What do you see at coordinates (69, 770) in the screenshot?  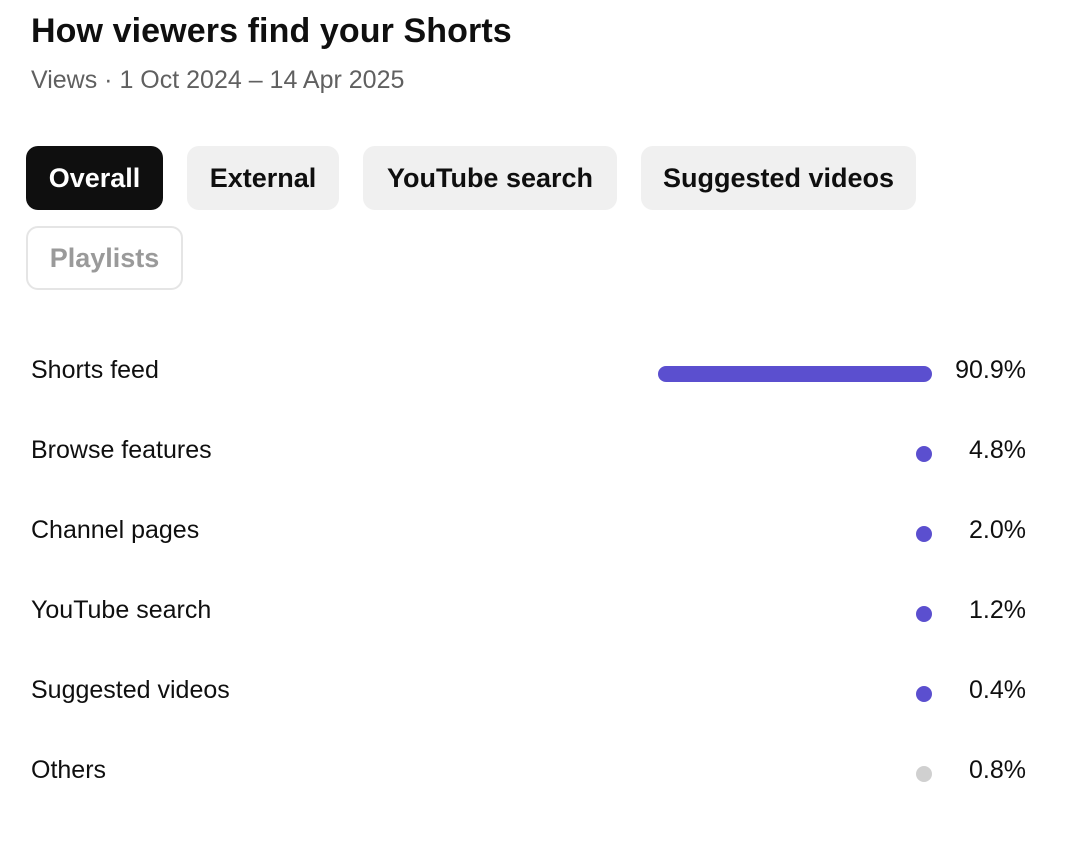 I see `source-label: Others` at bounding box center [69, 770].